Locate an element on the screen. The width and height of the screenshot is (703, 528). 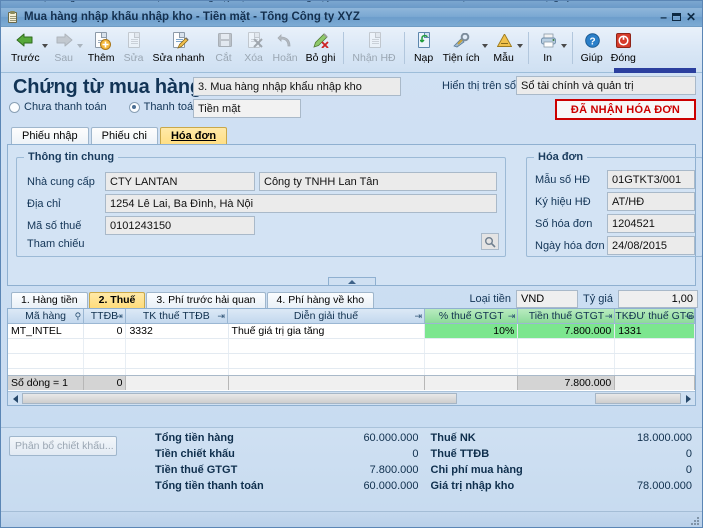
toolbar-button-truoc: Trước is located at coordinates (25, 47).